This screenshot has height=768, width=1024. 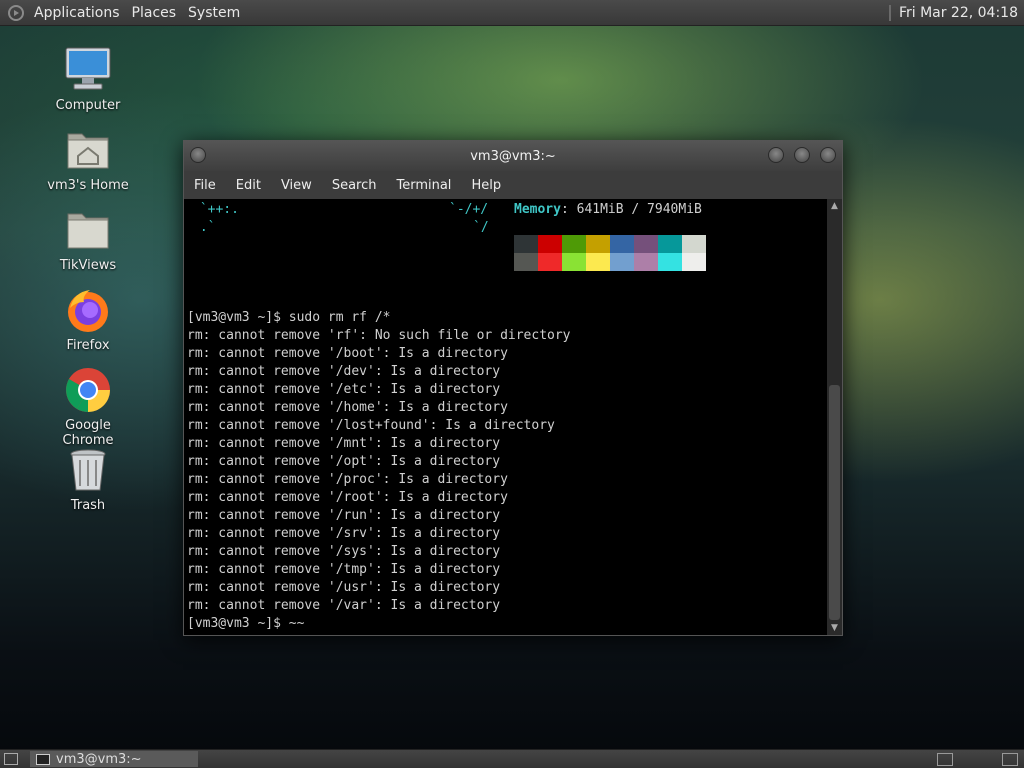 I want to click on terminal-scrollbar: ▲ ▼, so click(x=834, y=417).